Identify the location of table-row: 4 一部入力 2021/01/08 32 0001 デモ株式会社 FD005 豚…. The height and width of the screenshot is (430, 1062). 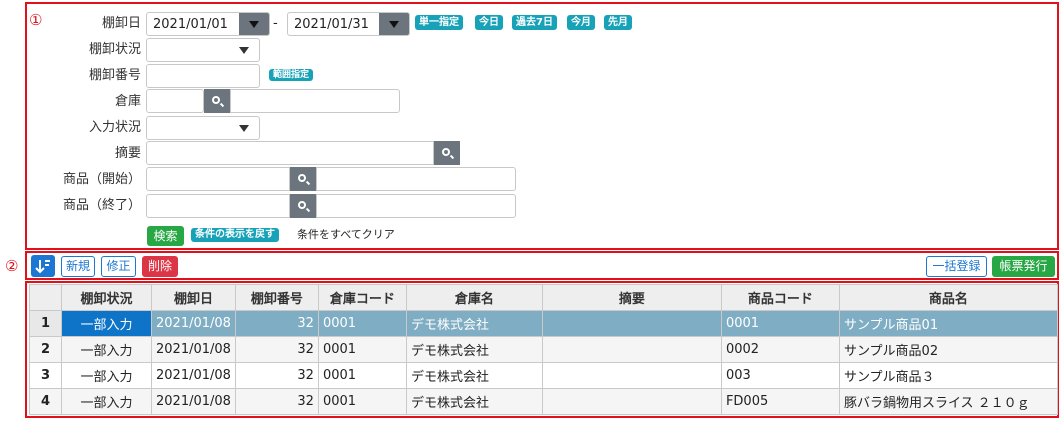
(543, 401).